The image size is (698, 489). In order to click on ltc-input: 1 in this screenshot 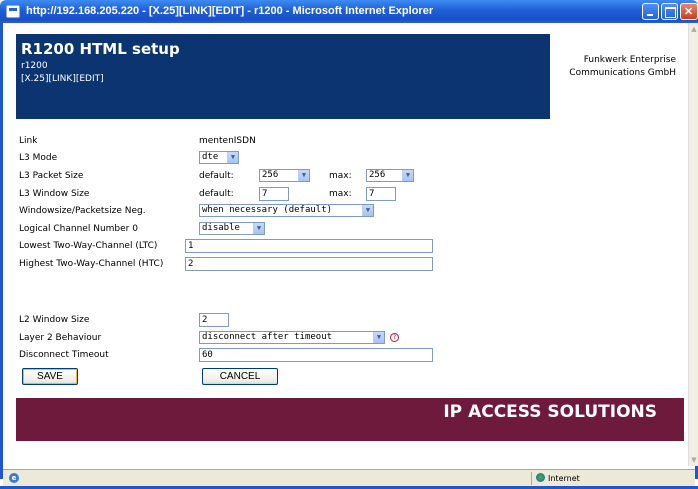, I will do `click(309, 246)`.